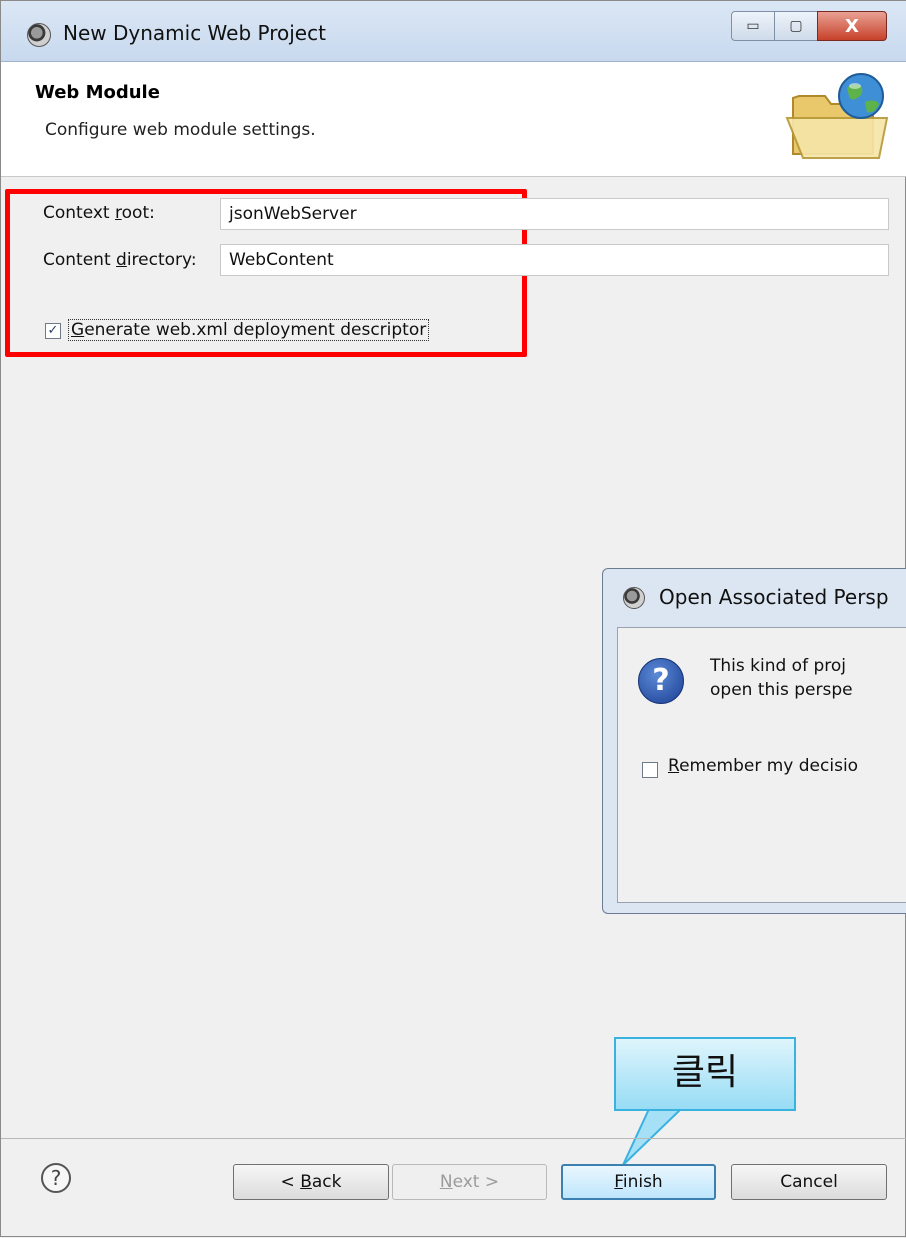  Describe the element at coordinates (120, 260) in the screenshot. I see `content-directory-label: Content directory:` at that location.